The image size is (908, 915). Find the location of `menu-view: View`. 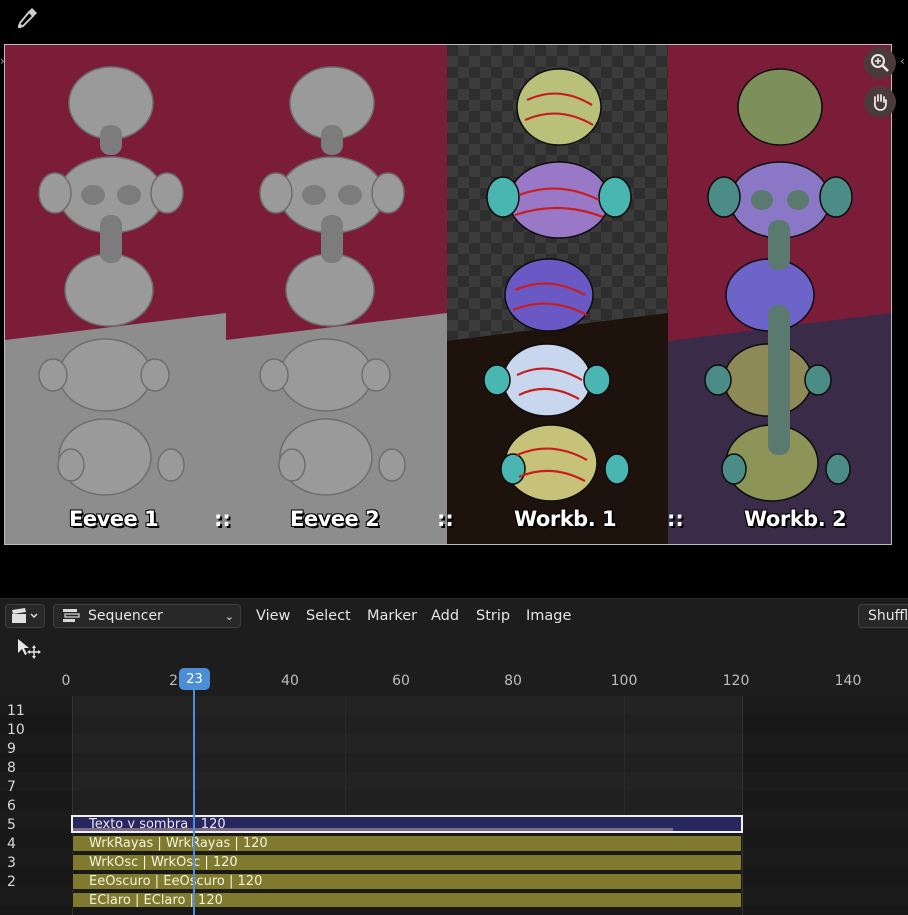

menu-view: View is located at coordinates (273, 616).